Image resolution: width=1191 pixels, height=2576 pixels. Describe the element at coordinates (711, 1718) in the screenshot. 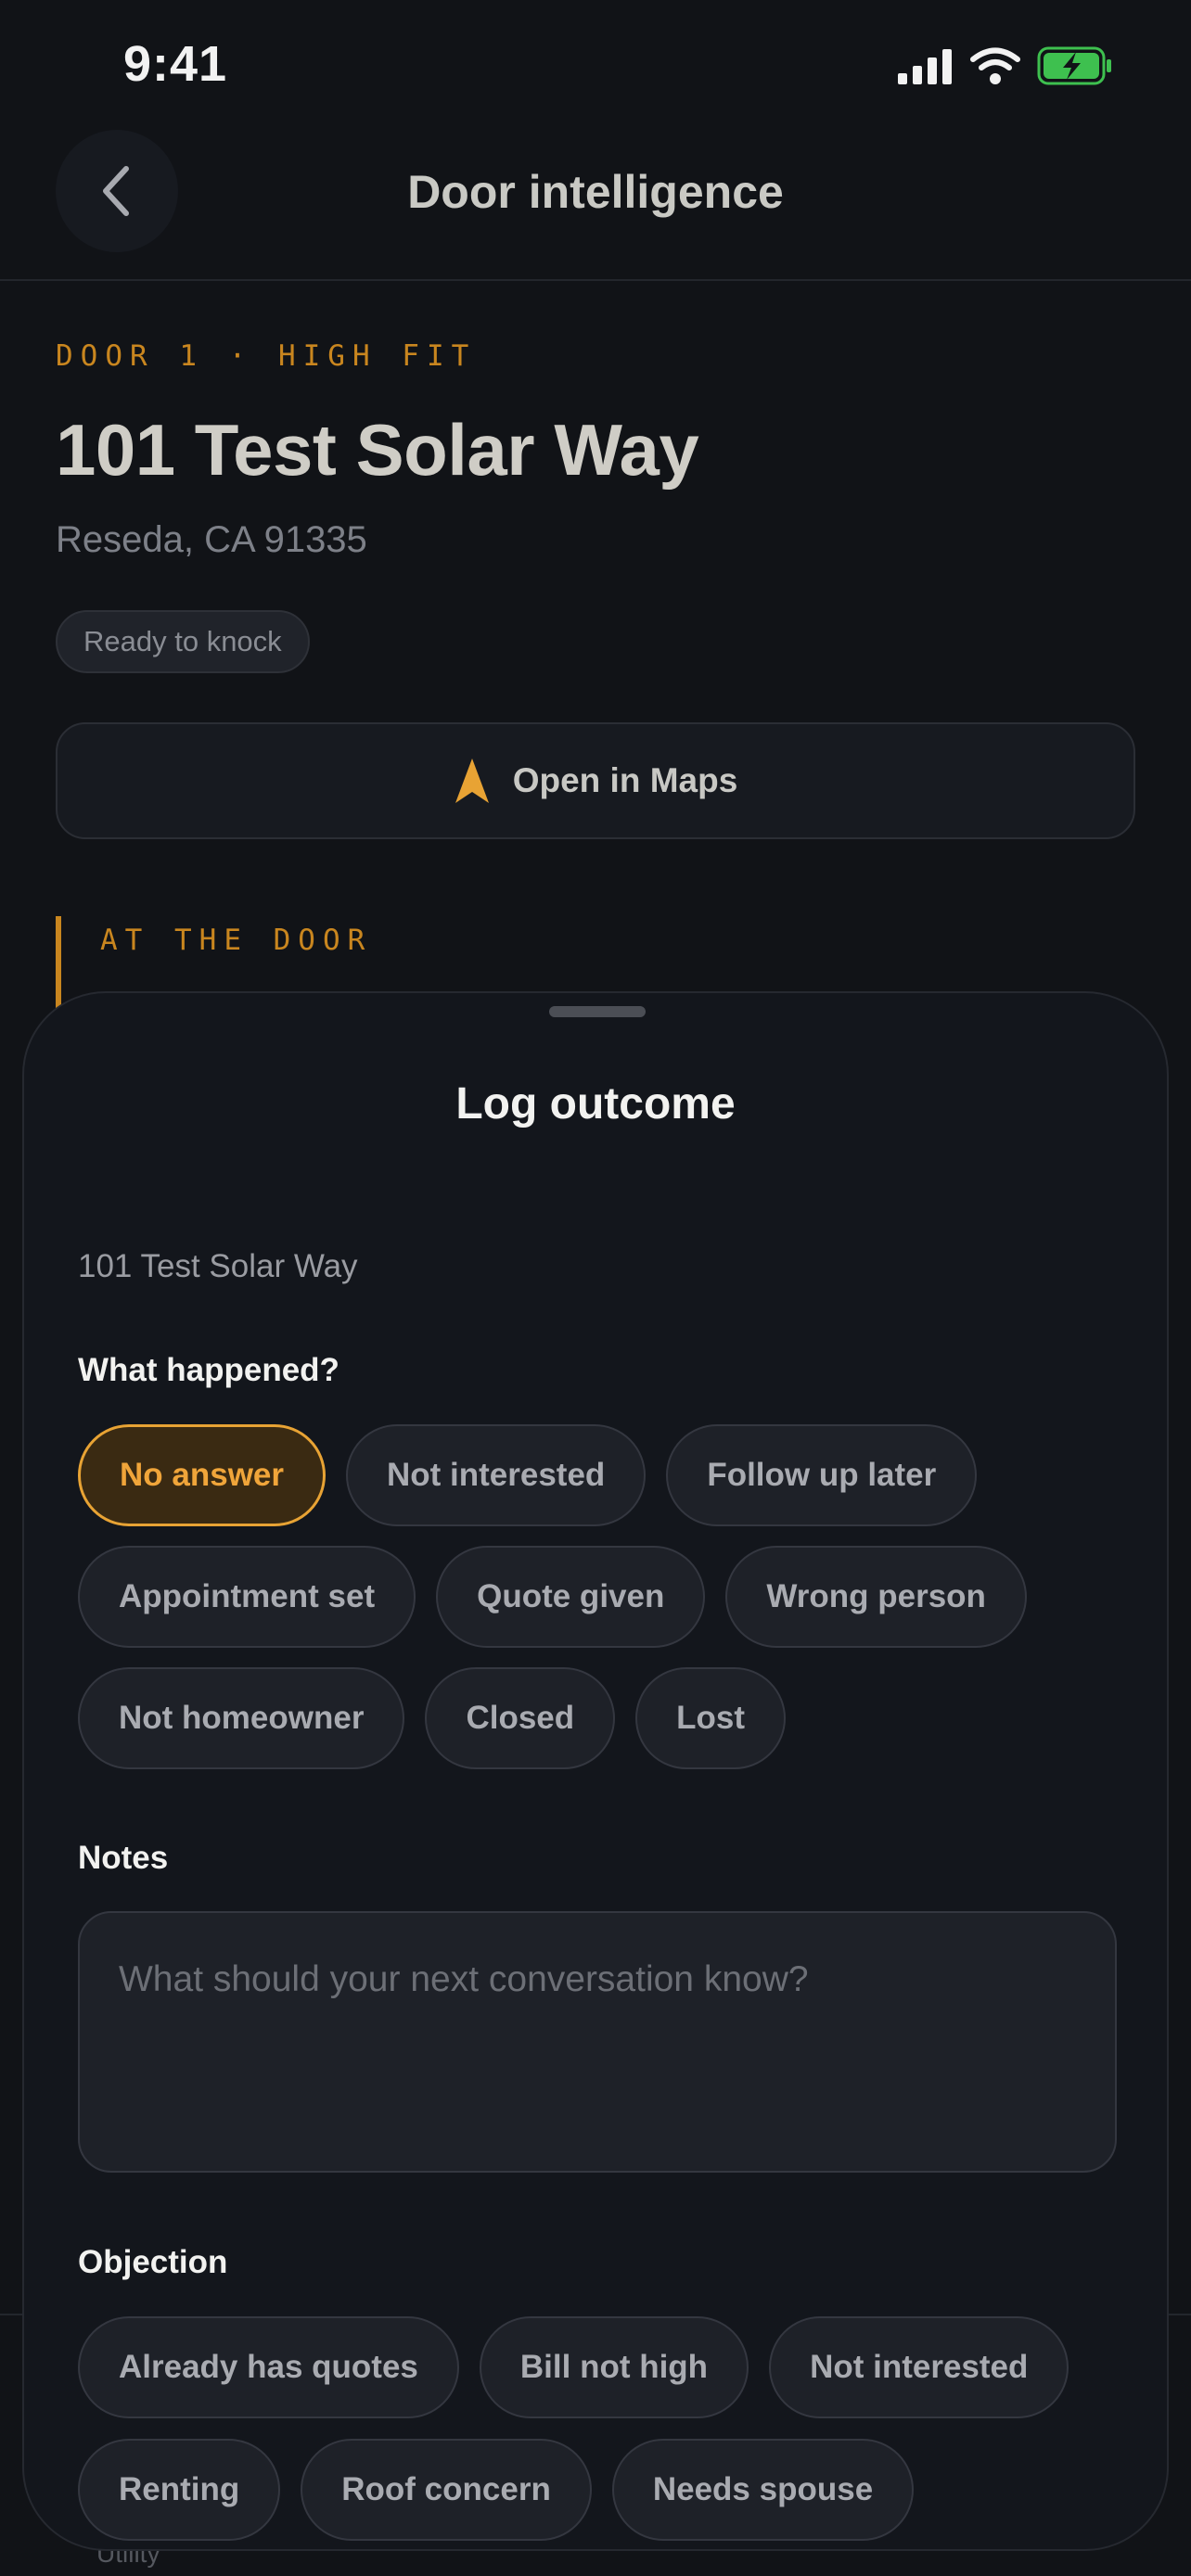

I see `outcome-chip-lost: Lost` at that location.